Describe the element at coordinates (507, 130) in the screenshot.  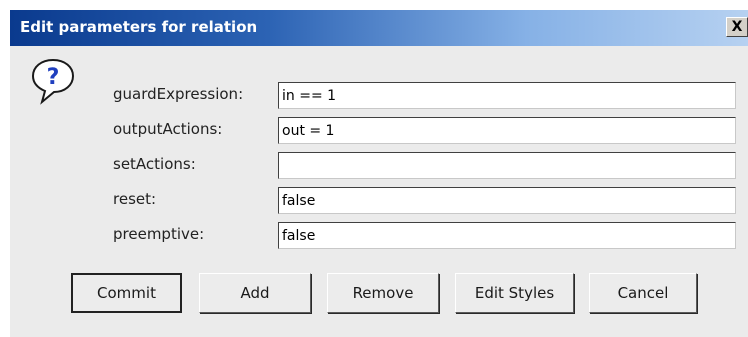
I see `output-actions-input` at that location.